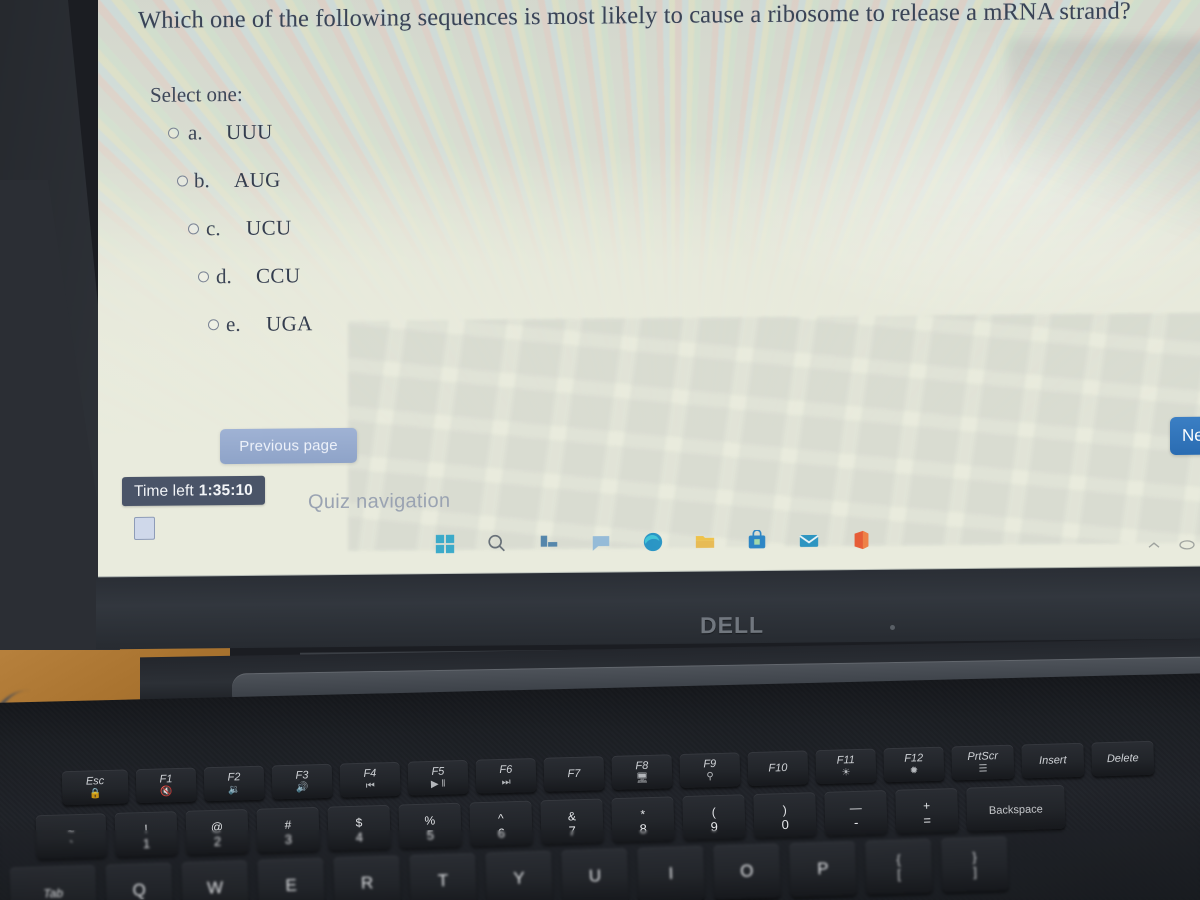  I want to click on chat-icon, so click(601, 542).